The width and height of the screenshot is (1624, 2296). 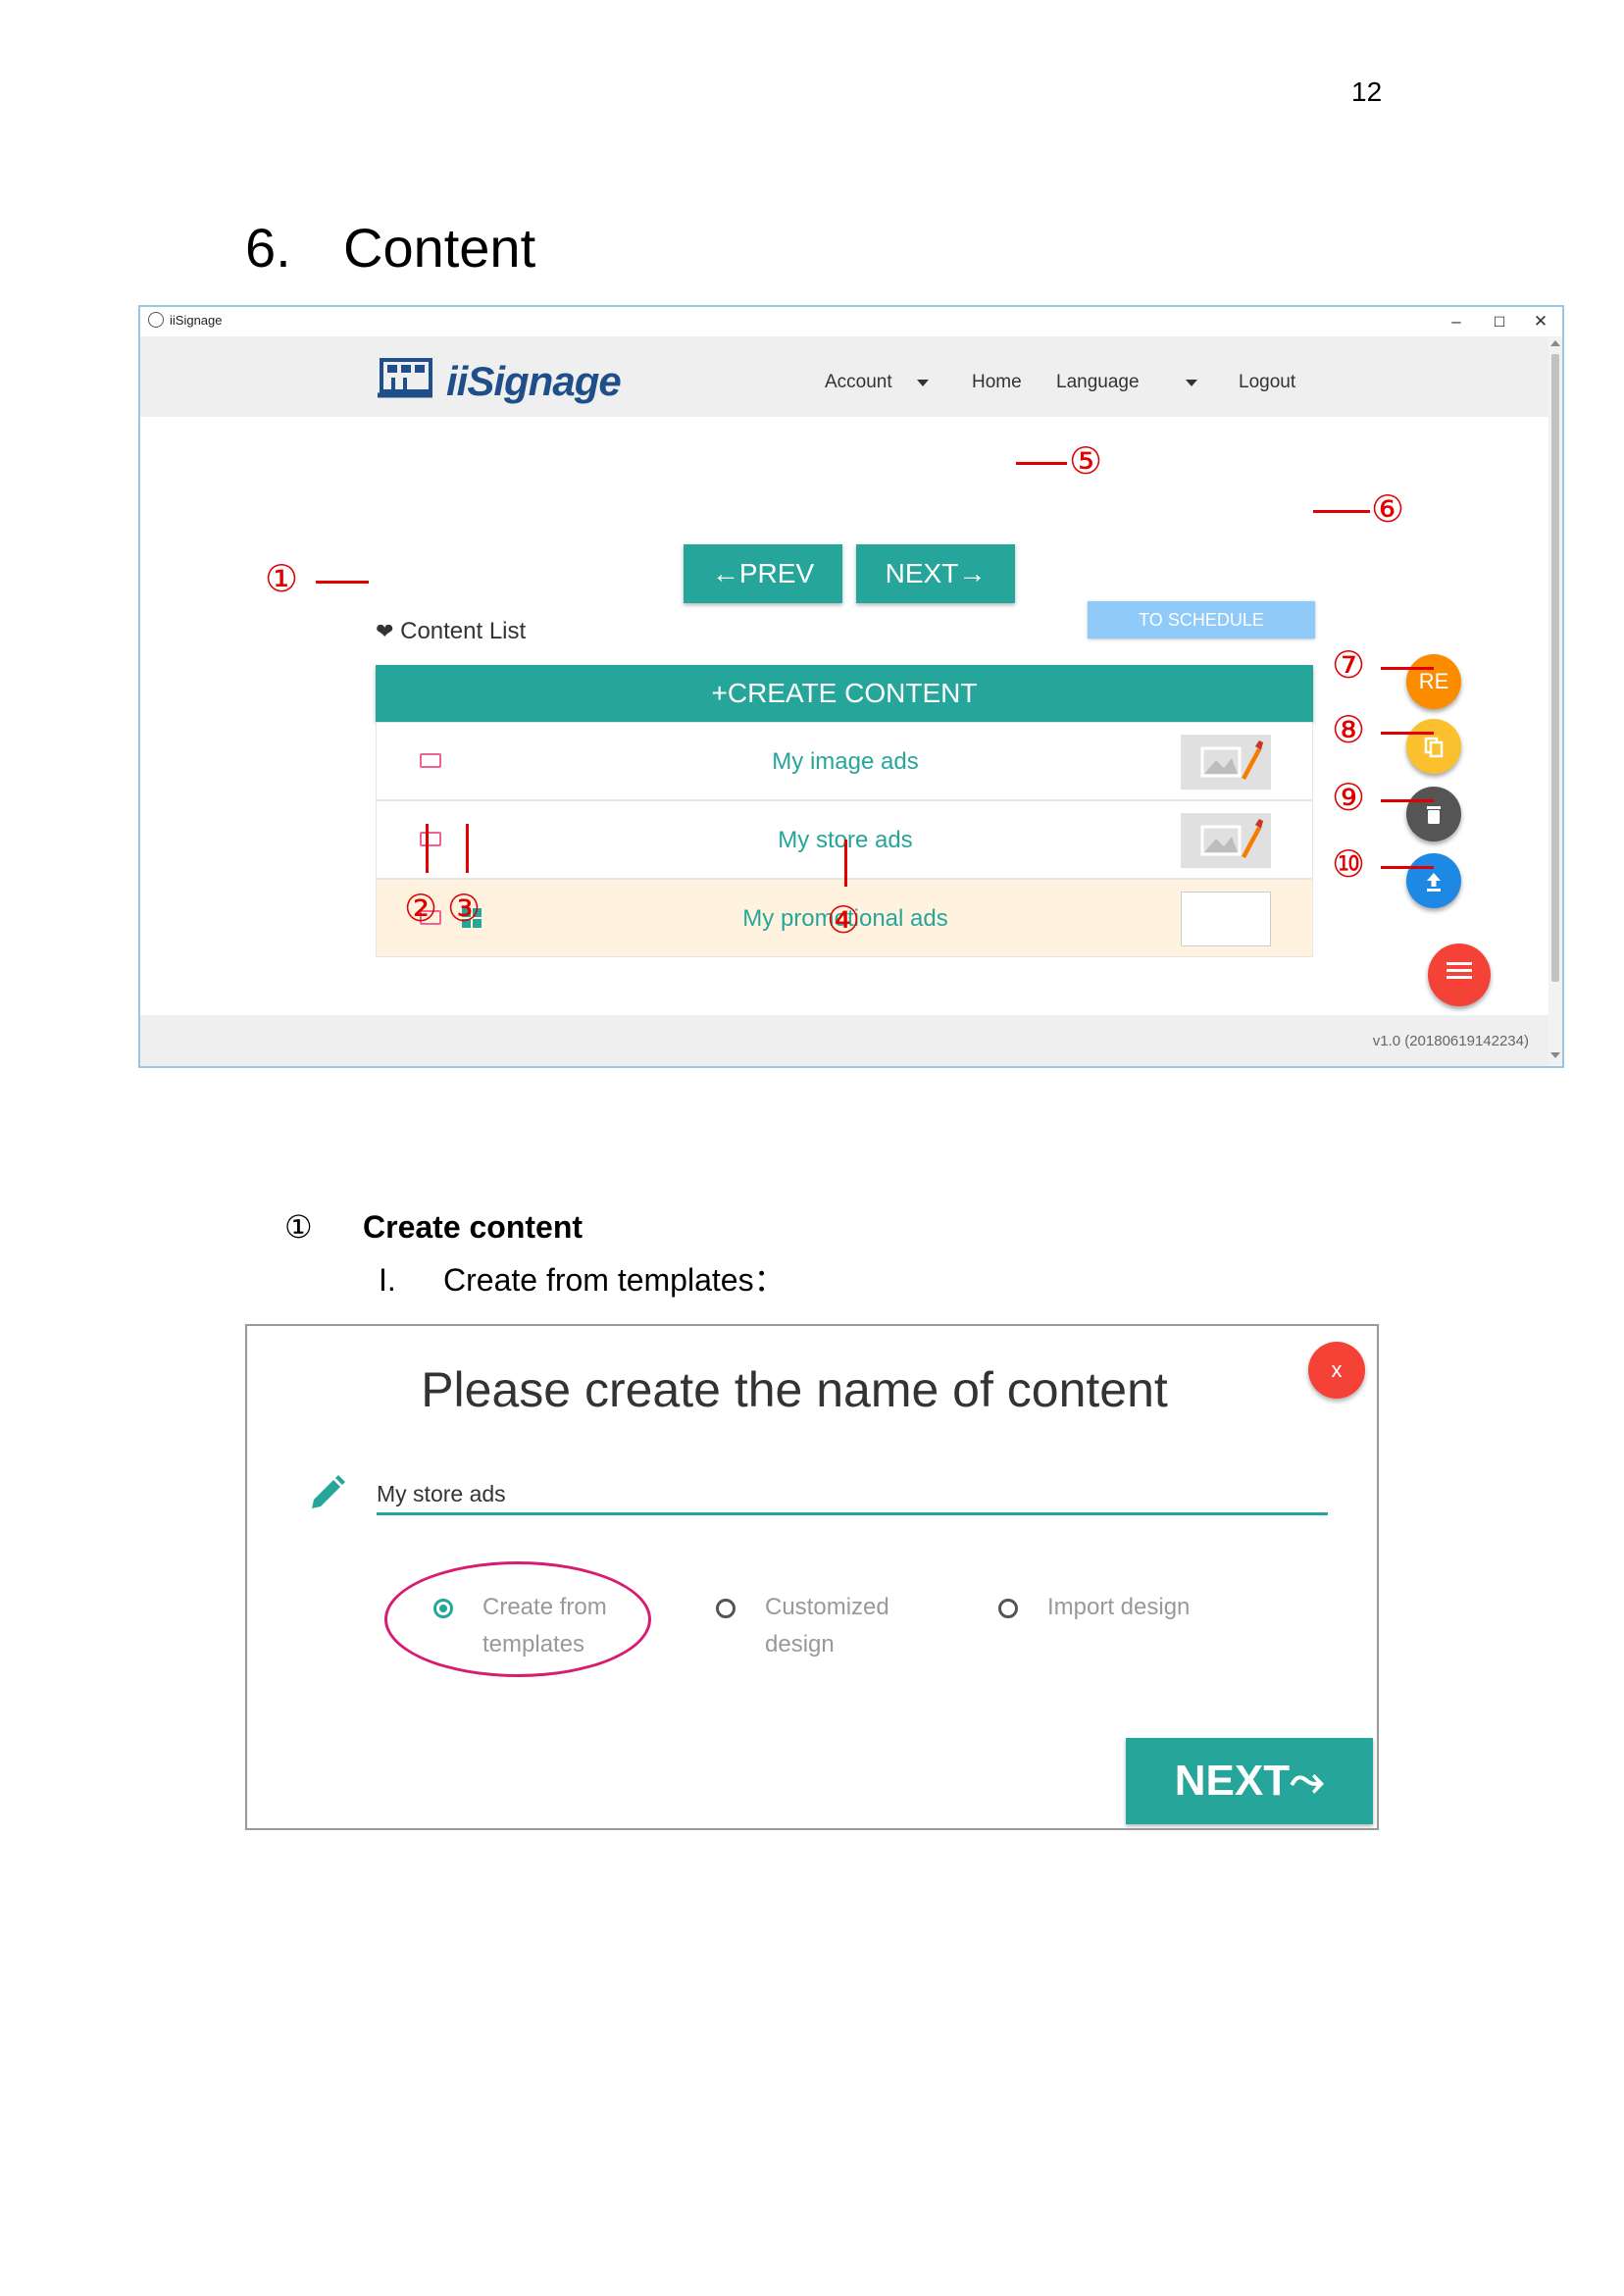 I want to click on to-schedule-button: TO SCHEDULE, so click(x=1201, y=619).